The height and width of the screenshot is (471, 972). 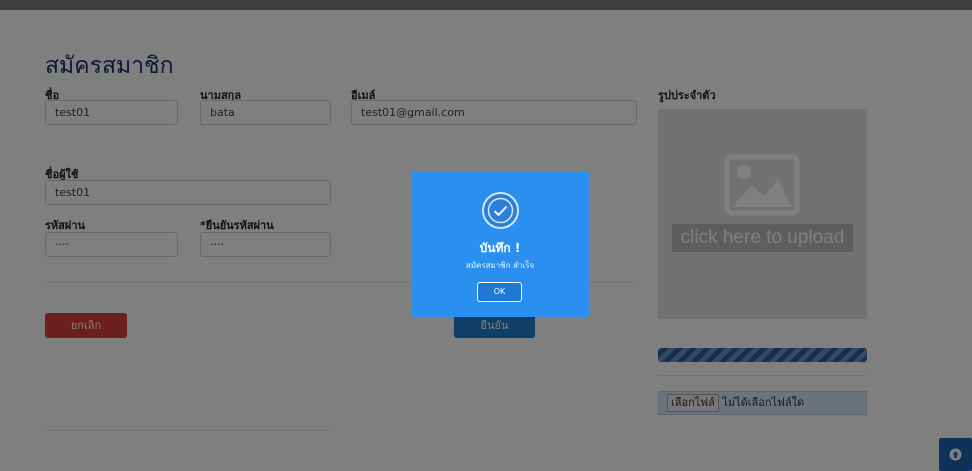 What do you see at coordinates (499, 292) in the screenshot?
I see `ok-button: OK` at bounding box center [499, 292].